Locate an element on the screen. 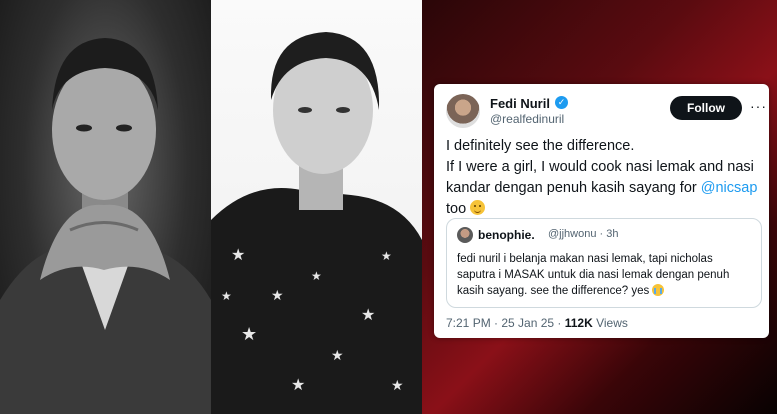 Image resolution: width=777 pixels, height=414 pixels. more-options-icon: ··· is located at coordinates (758, 106).